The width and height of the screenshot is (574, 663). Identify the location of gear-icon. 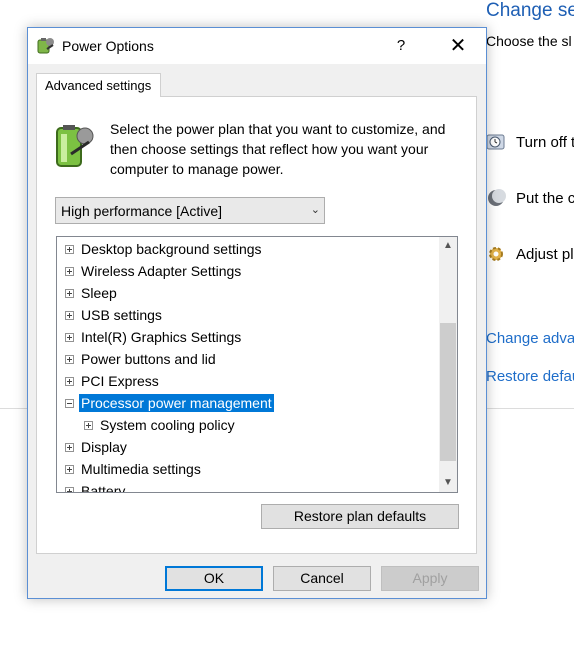
(496, 254).